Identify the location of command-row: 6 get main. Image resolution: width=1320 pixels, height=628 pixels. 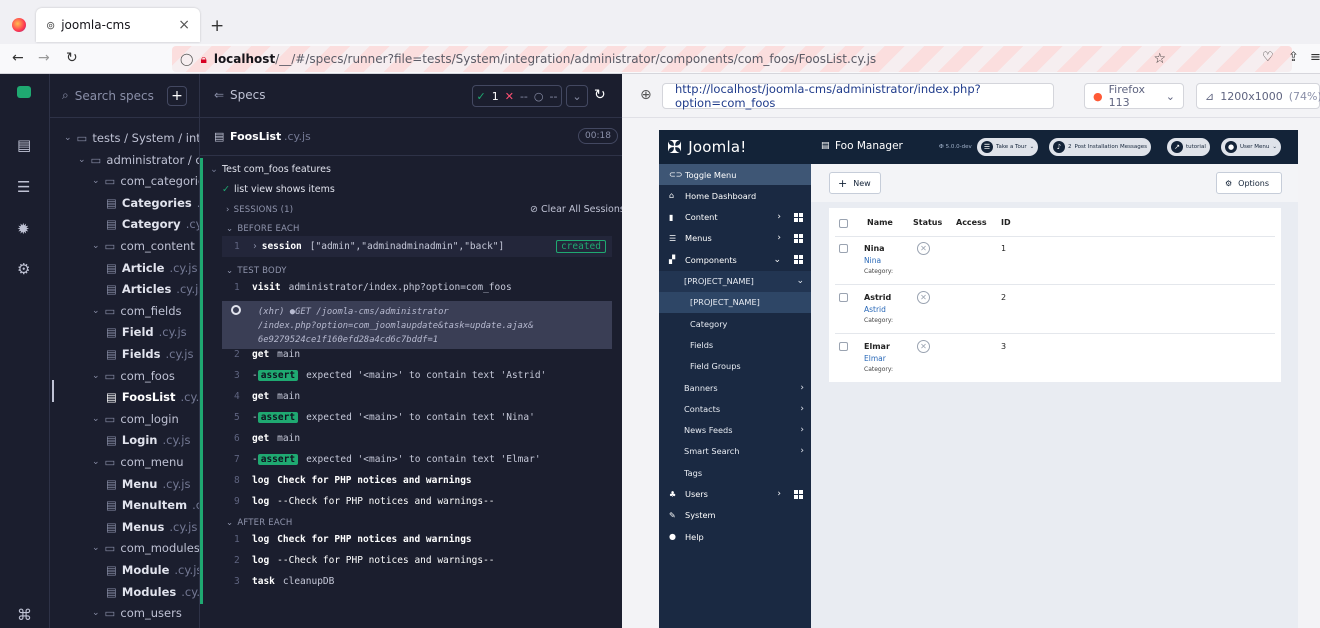
(417, 438).